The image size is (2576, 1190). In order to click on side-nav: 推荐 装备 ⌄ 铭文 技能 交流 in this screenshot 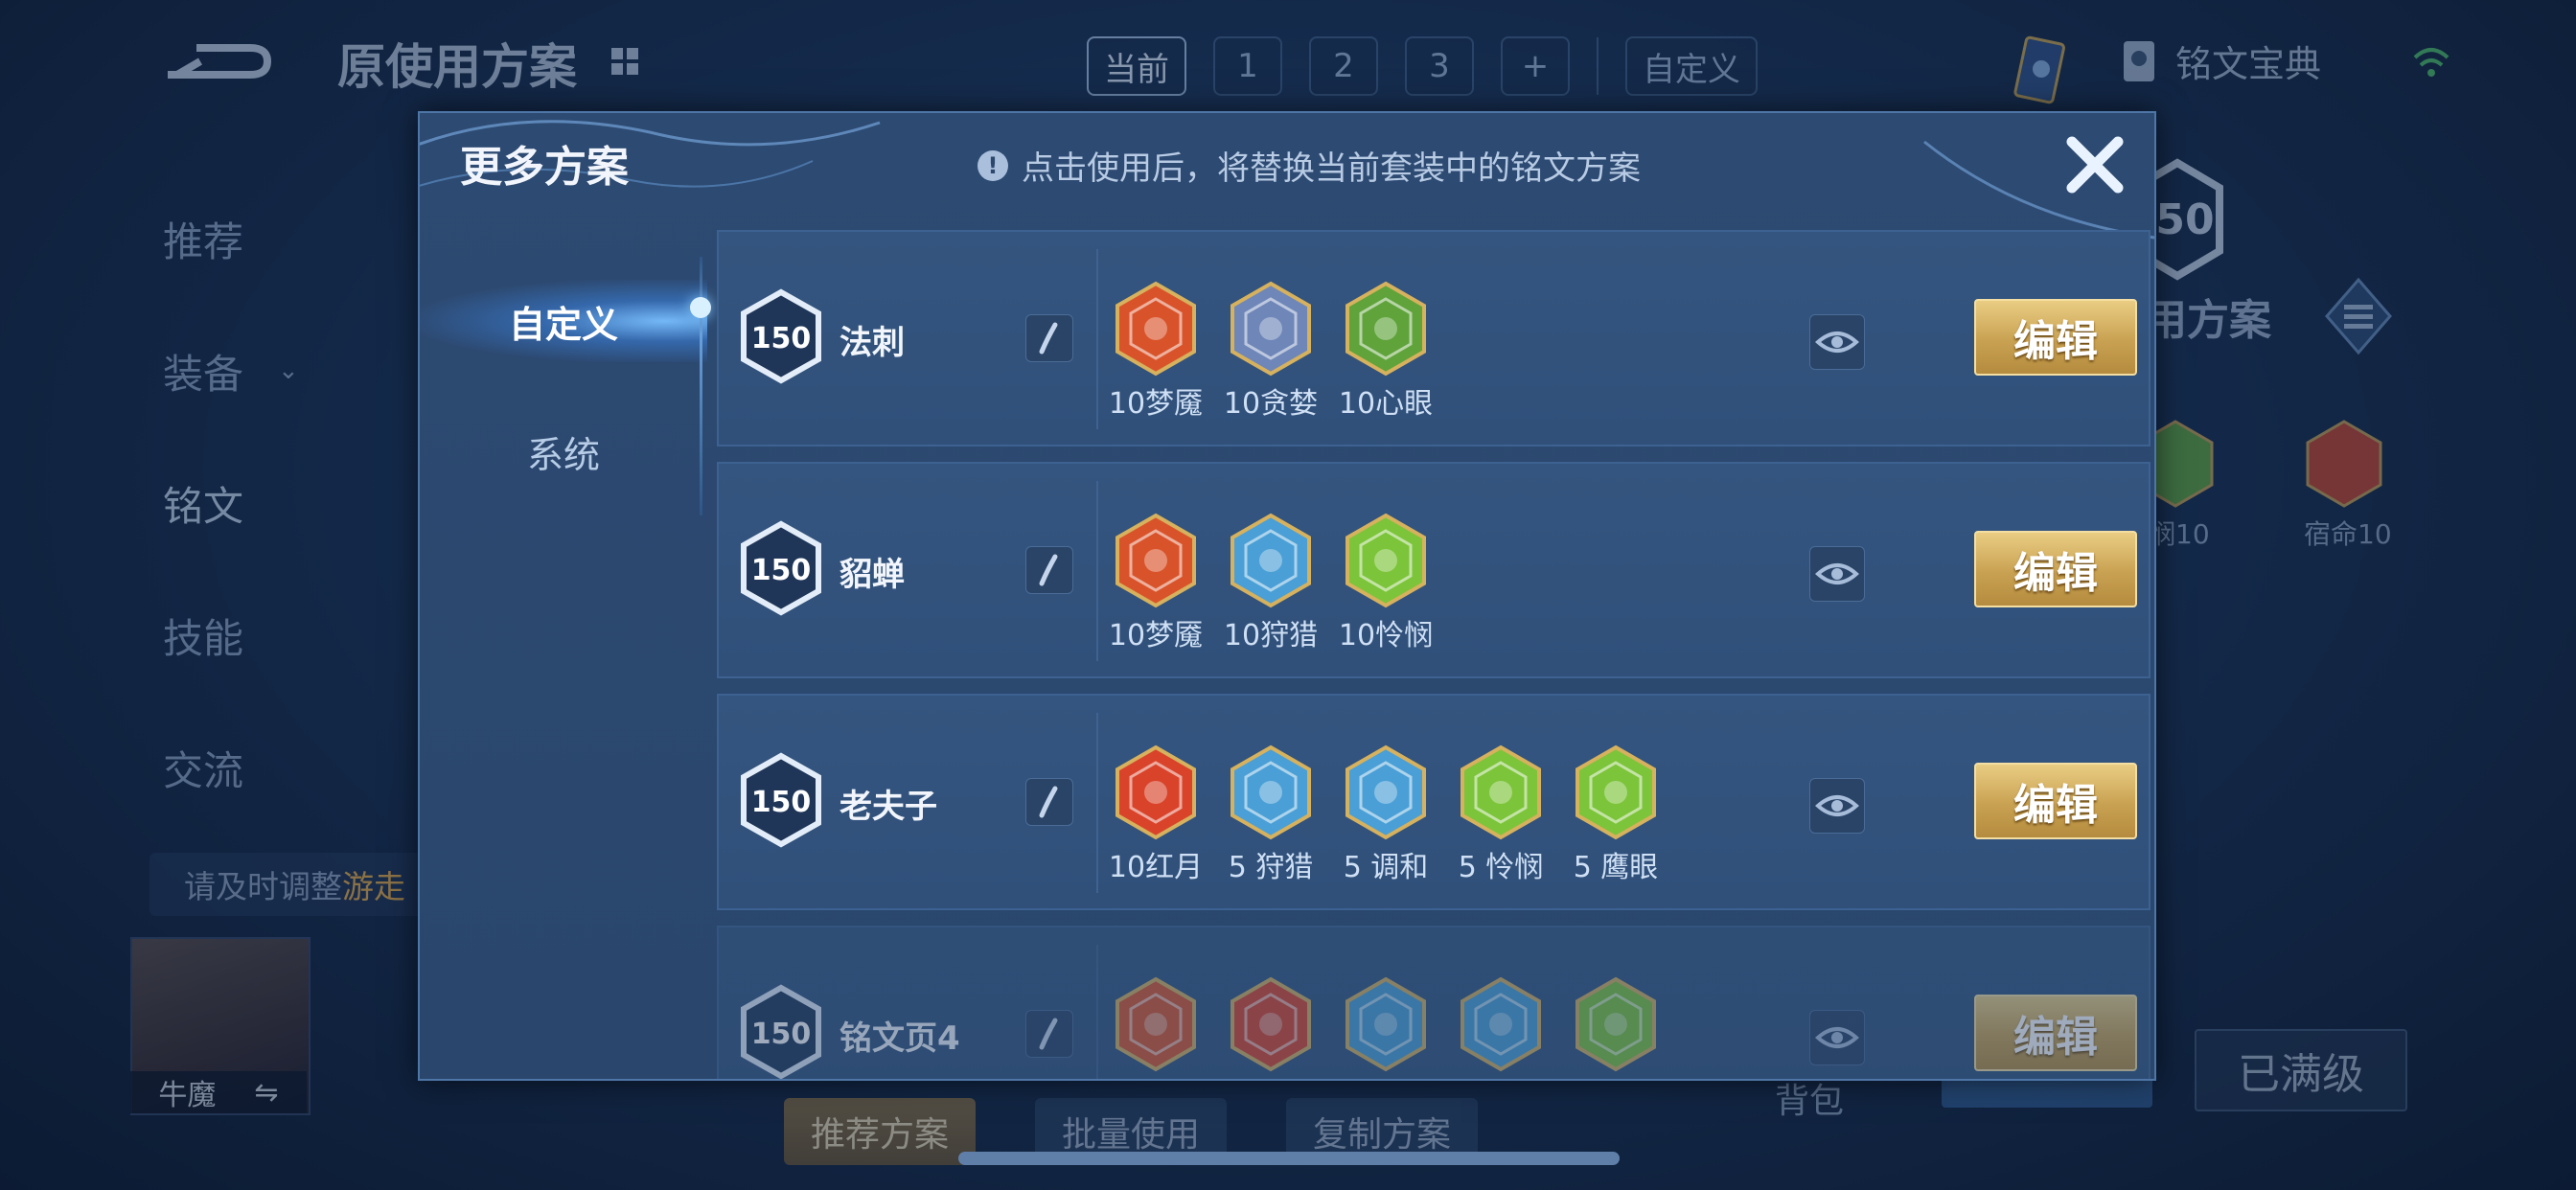, I will do `click(259, 503)`.